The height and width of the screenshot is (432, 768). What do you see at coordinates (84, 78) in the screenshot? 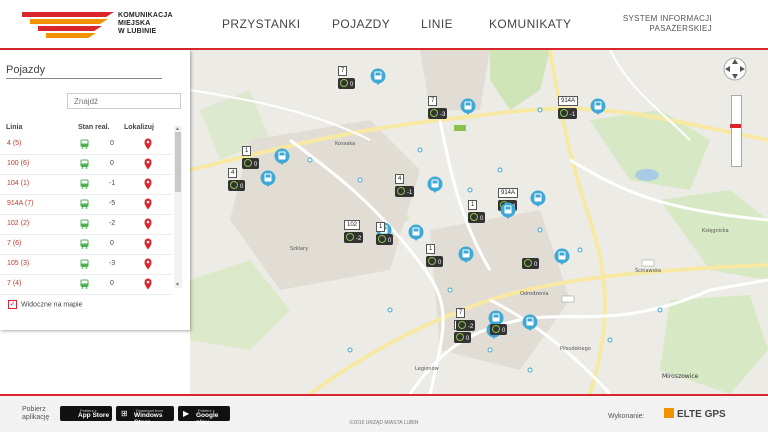
I see `panel-title-underline` at bounding box center [84, 78].